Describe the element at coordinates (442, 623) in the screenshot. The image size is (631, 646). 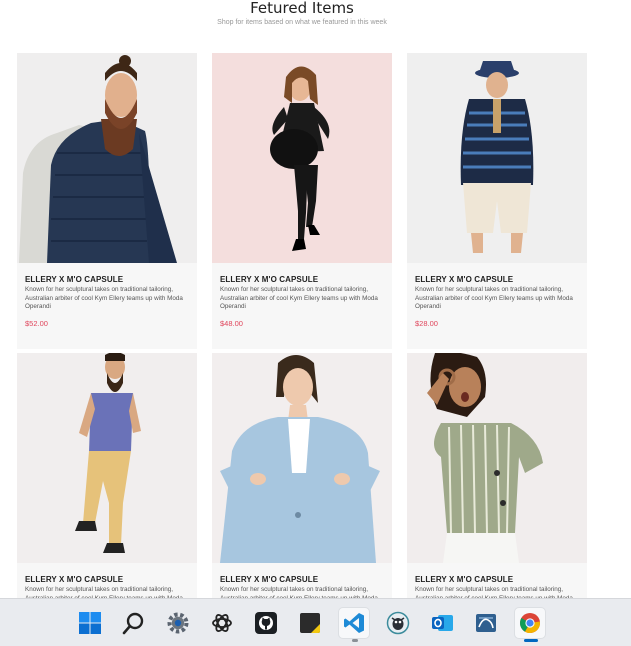
I see `outlook-icon` at that location.